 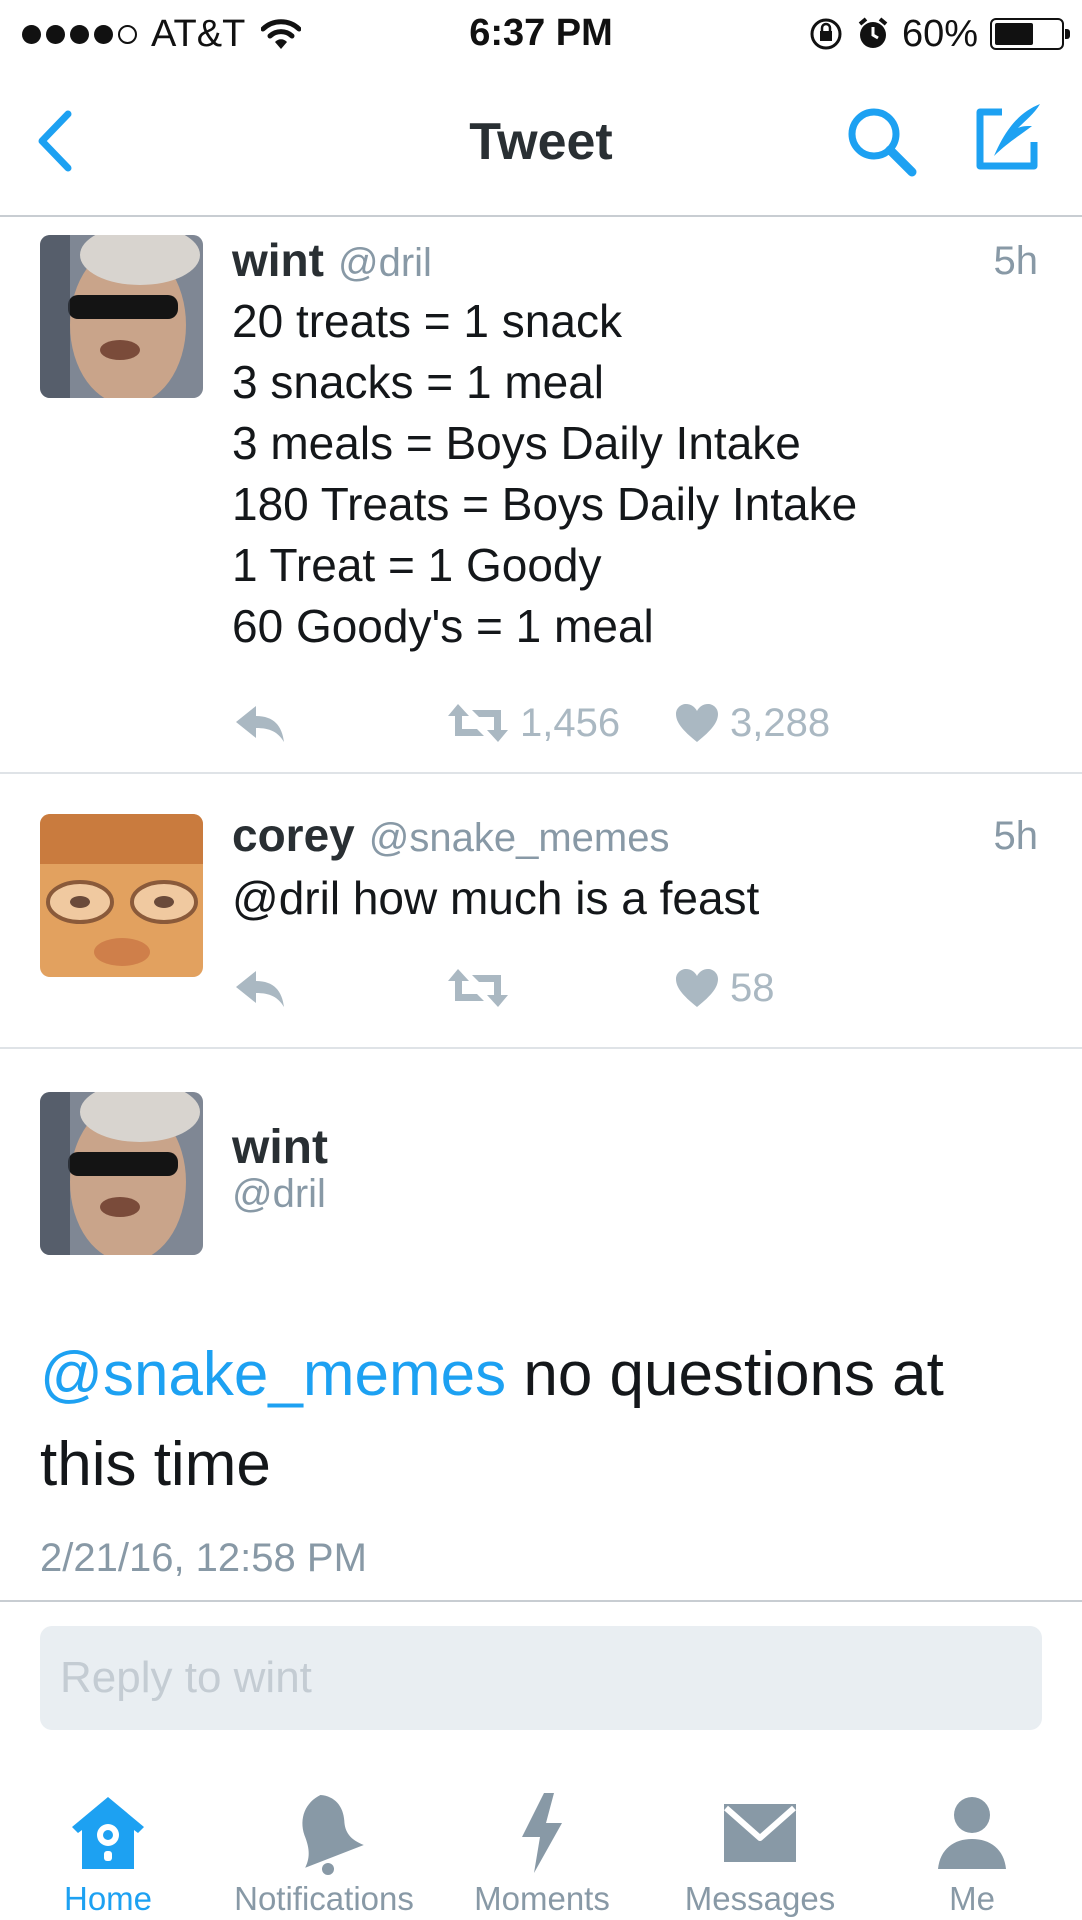 I want to click on user-name: corey, so click(x=293, y=835).